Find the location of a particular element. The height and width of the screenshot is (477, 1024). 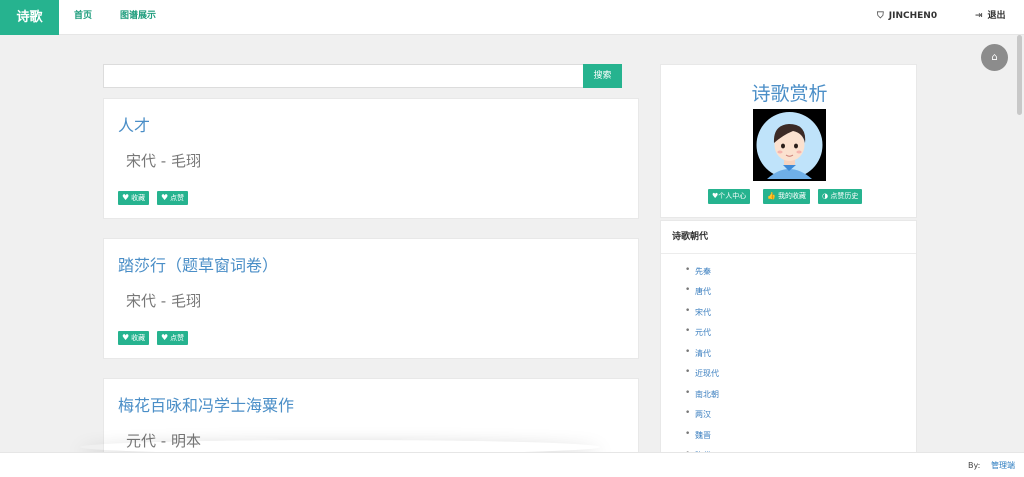

username: JINCHEN0 is located at coordinates (913, 16).